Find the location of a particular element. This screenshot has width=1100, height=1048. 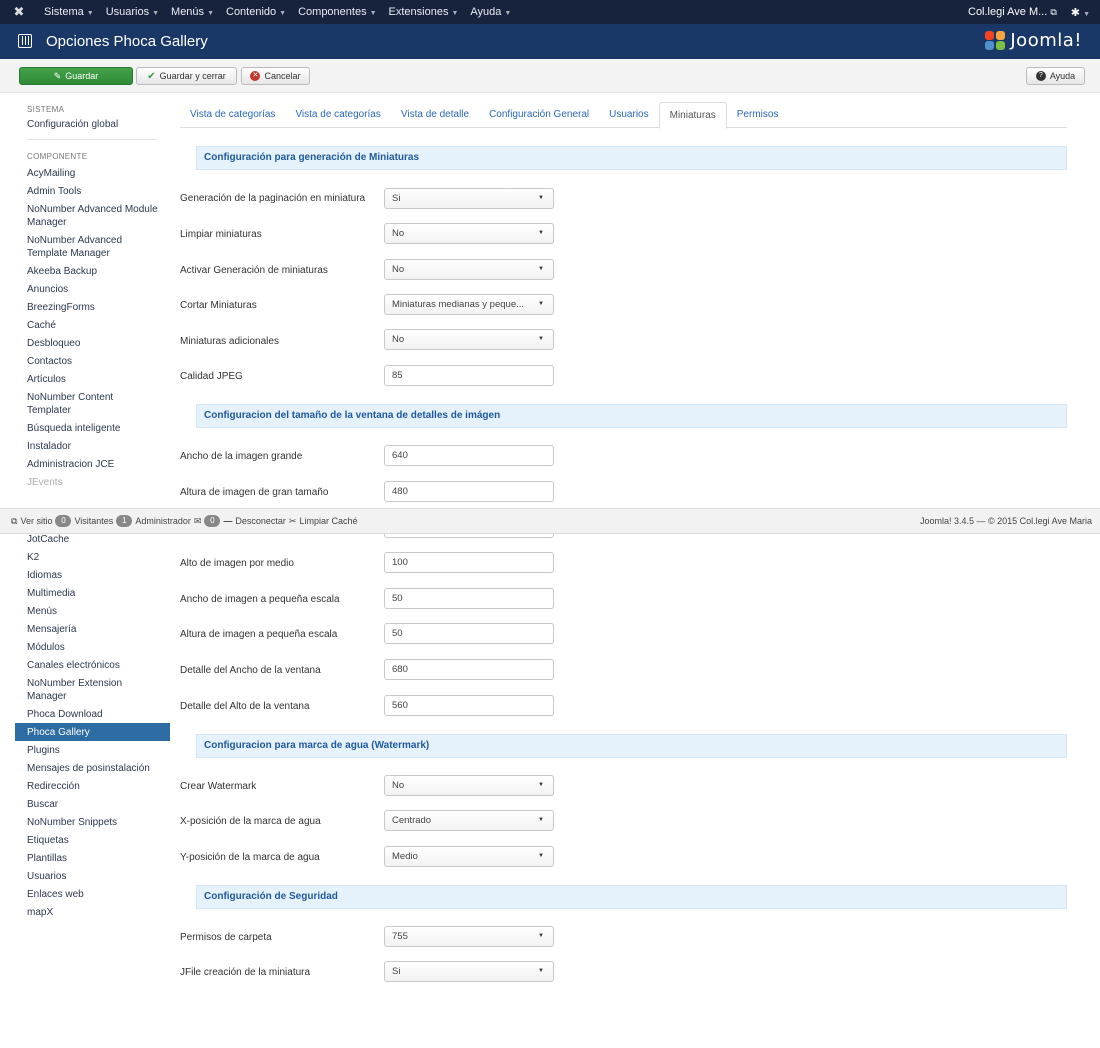

visitors-badge: 0 is located at coordinates (63, 521).